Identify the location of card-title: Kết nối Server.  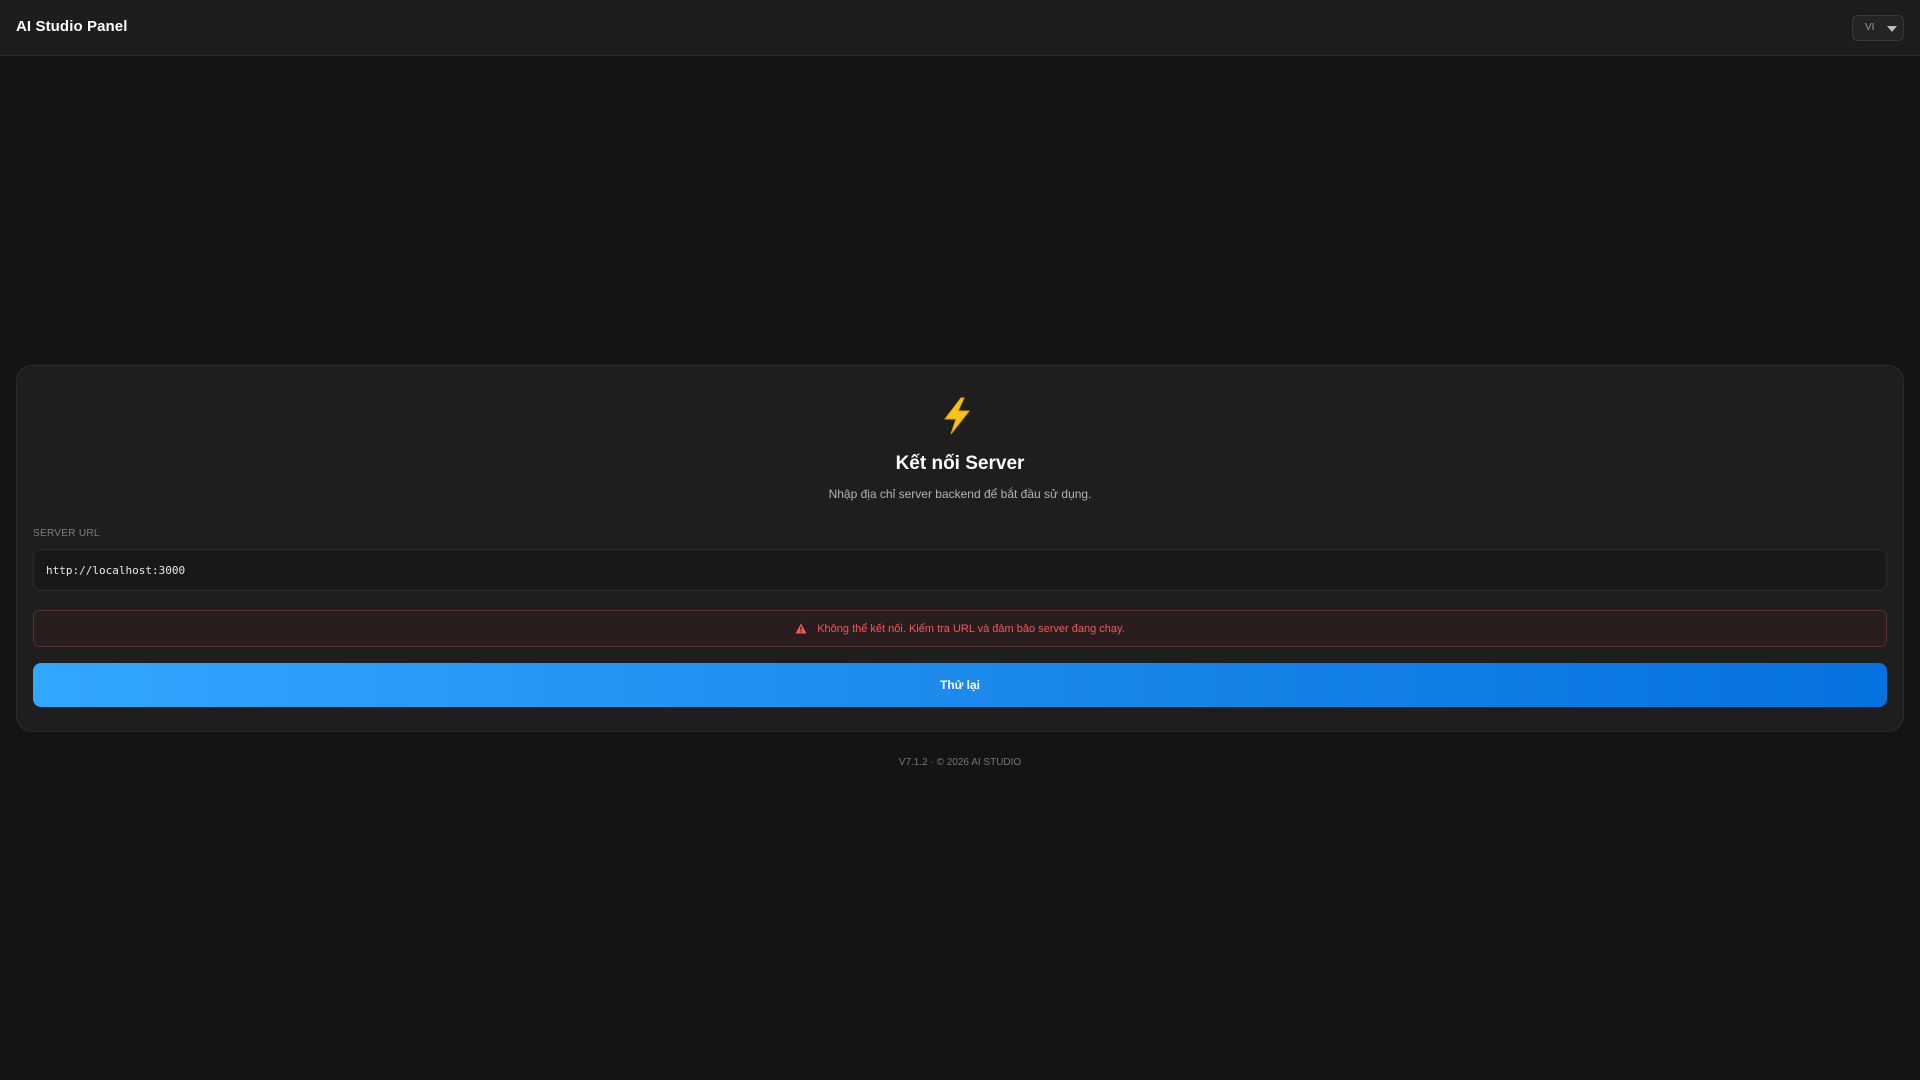
(960, 463).